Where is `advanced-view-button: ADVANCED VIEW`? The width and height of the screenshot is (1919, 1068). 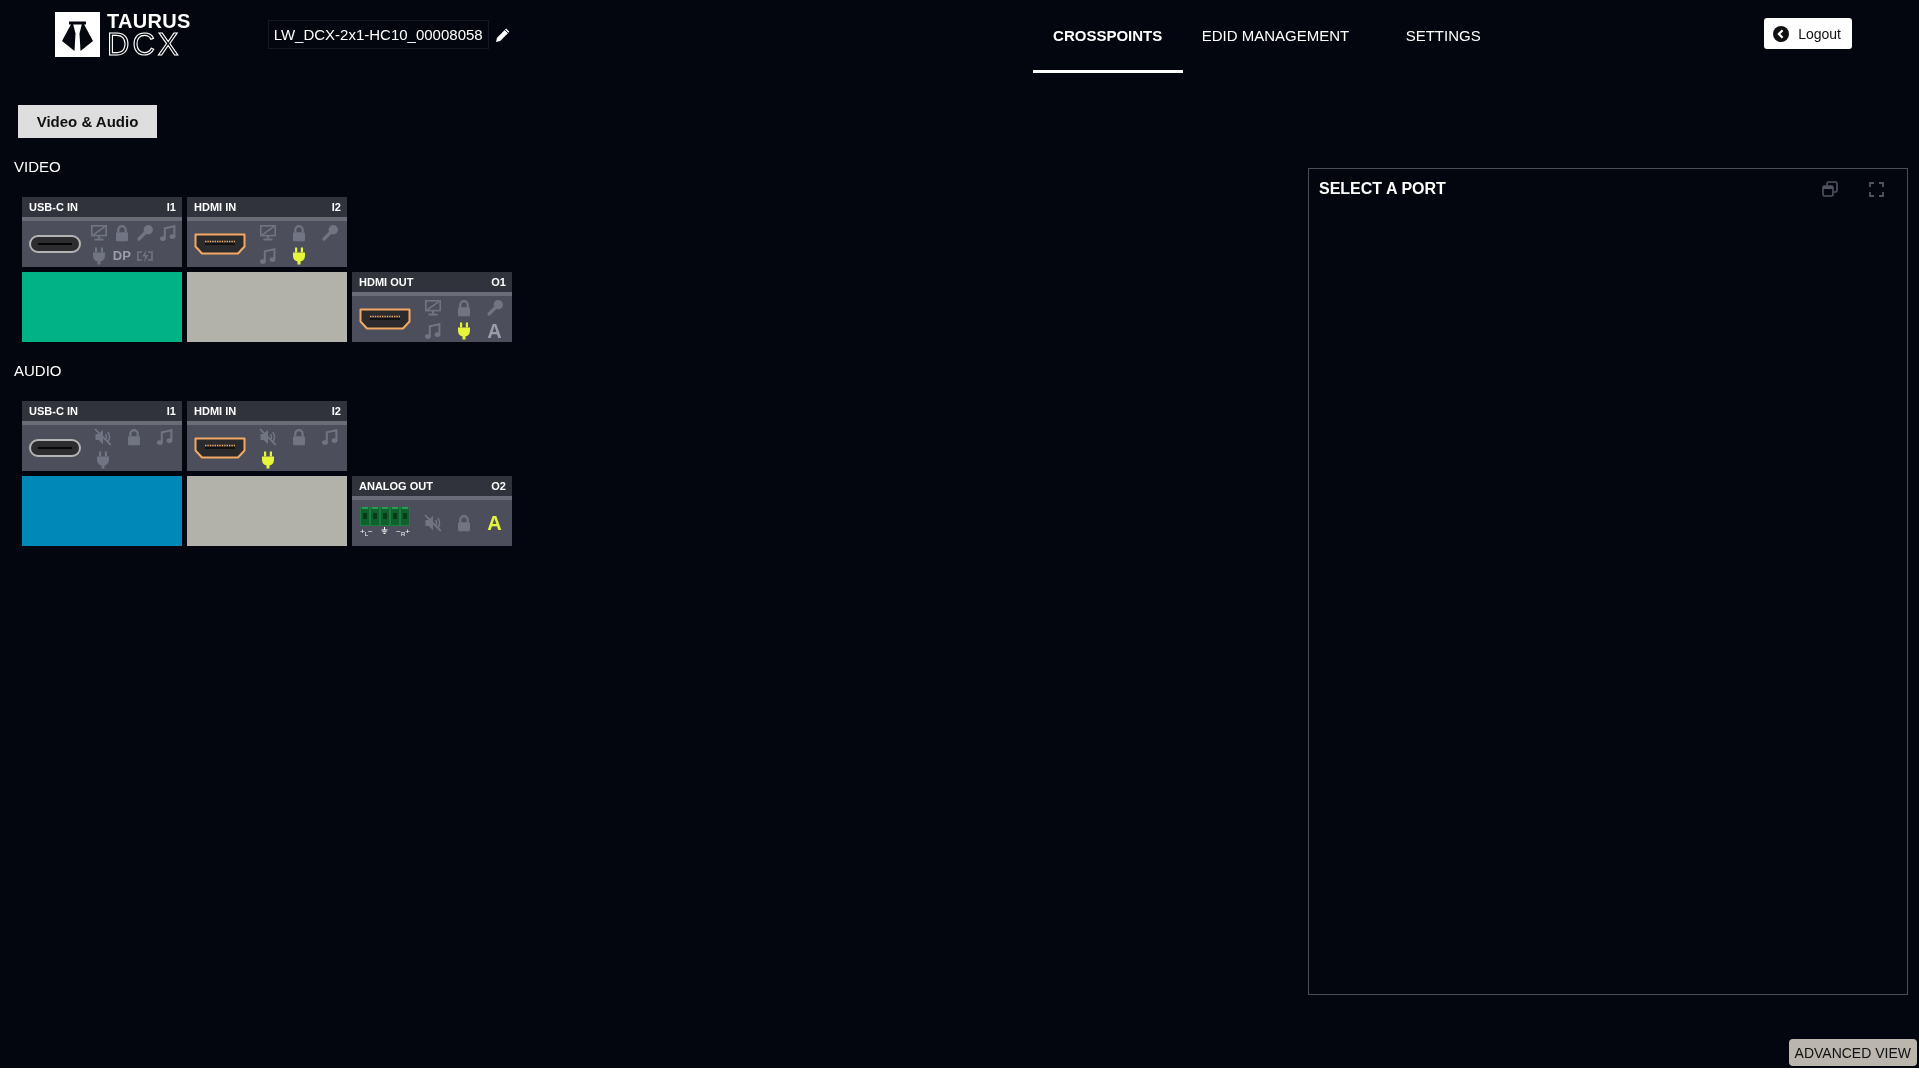
advanced-view-button: ADVANCED VIEW is located at coordinates (1852, 1052).